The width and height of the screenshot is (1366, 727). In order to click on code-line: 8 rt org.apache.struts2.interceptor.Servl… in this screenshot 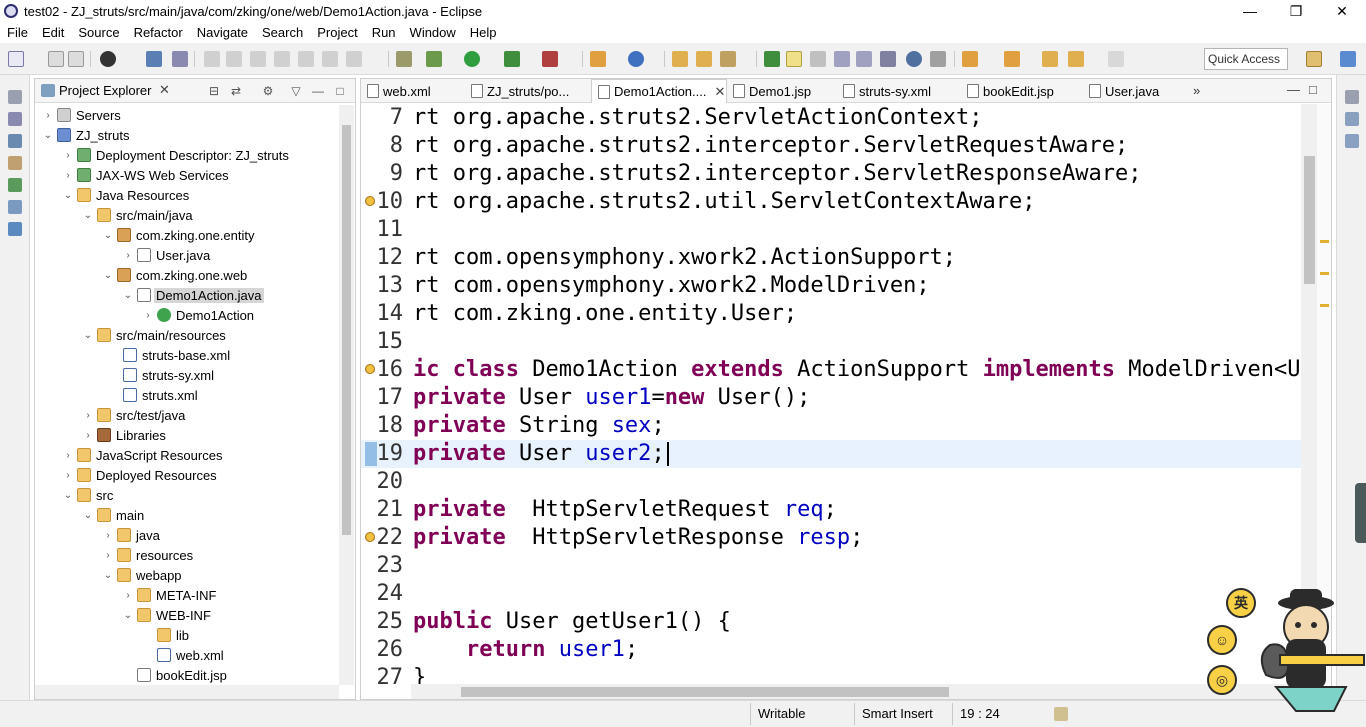, I will do `click(831, 146)`.